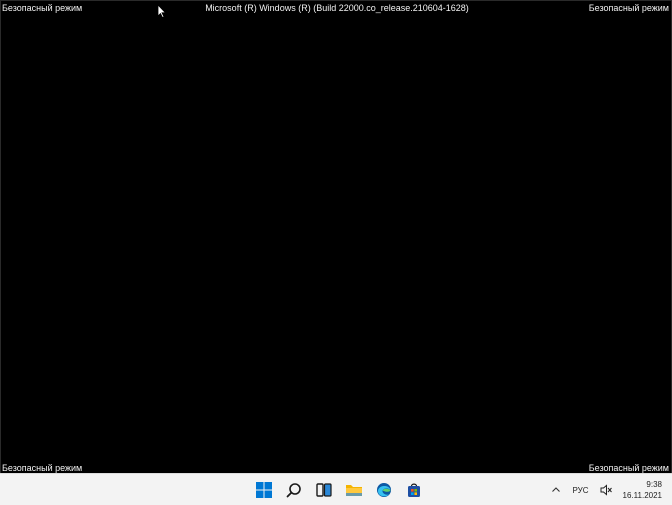  Describe the element at coordinates (654, 484) in the screenshot. I see `clock-time: 9:38` at that location.